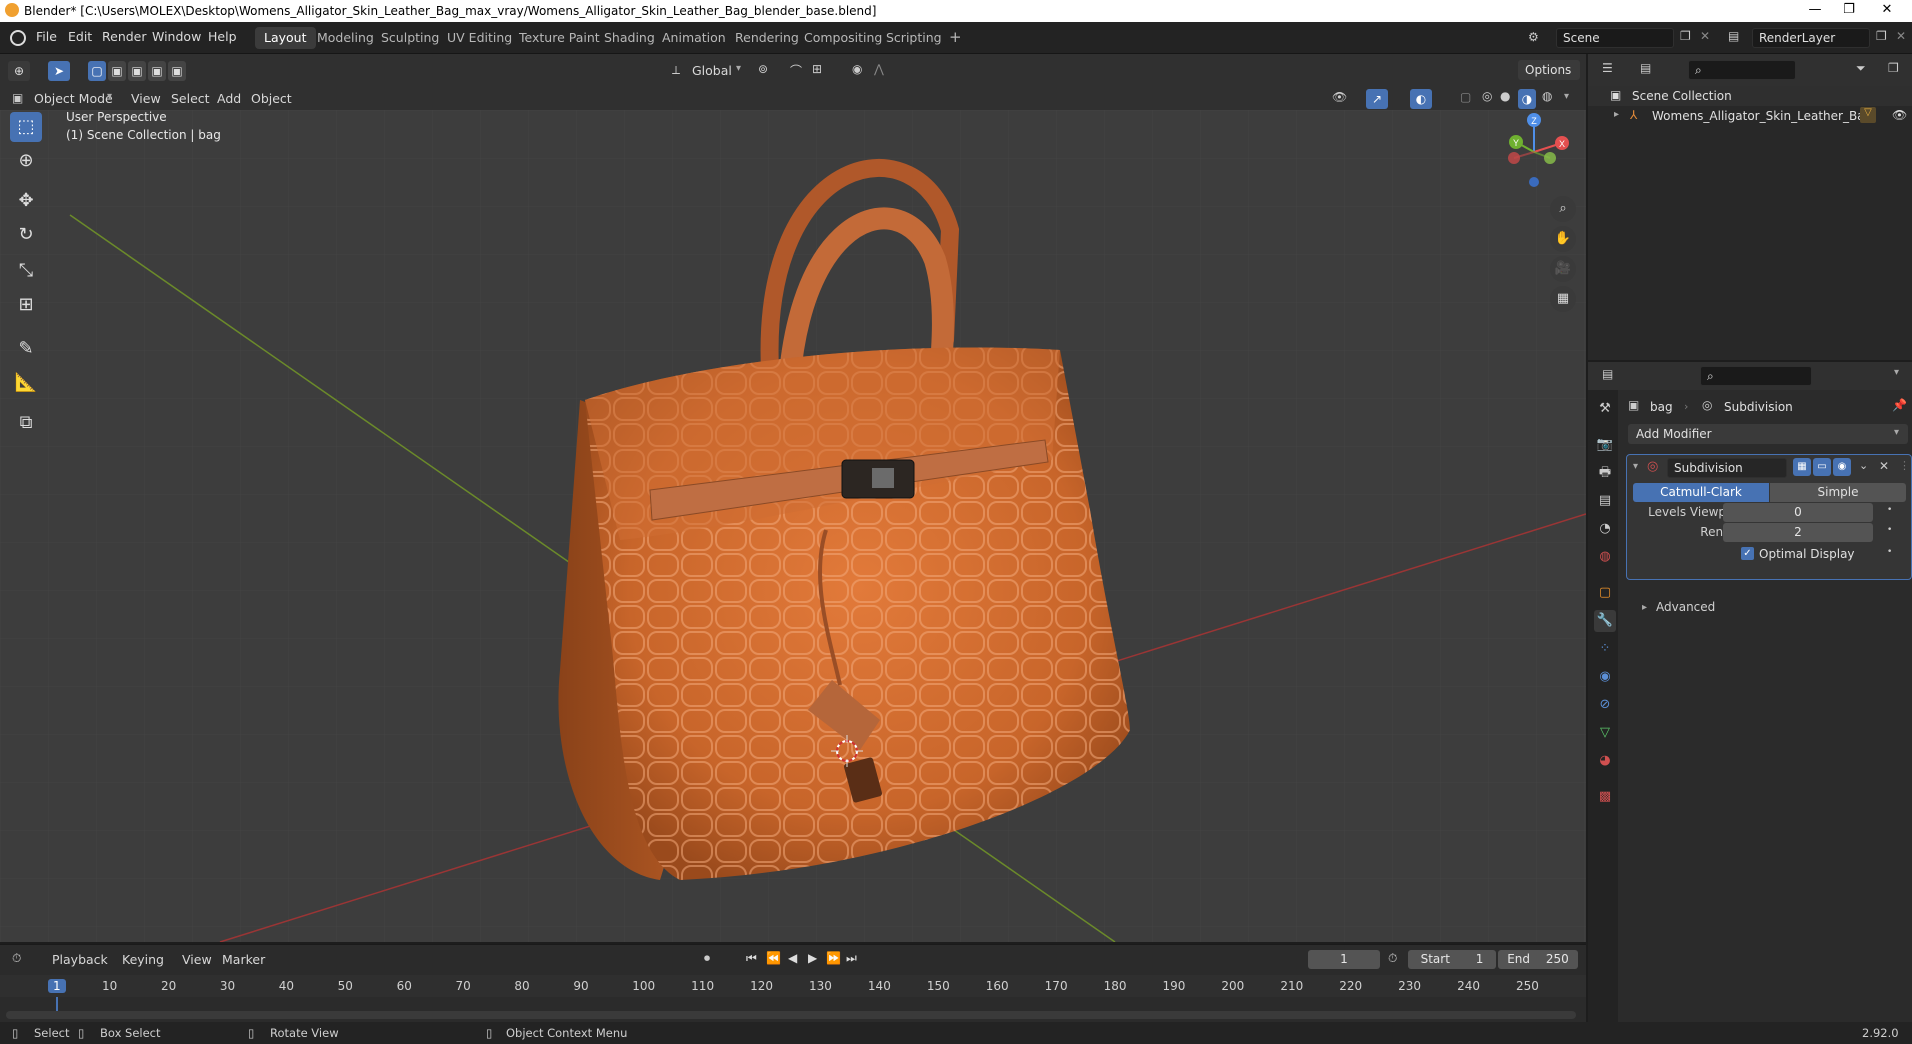 Image resolution: width=1912 pixels, height=1044 pixels. Describe the element at coordinates (46, 36) in the screenshot. I see `menu-file: File` at that location.